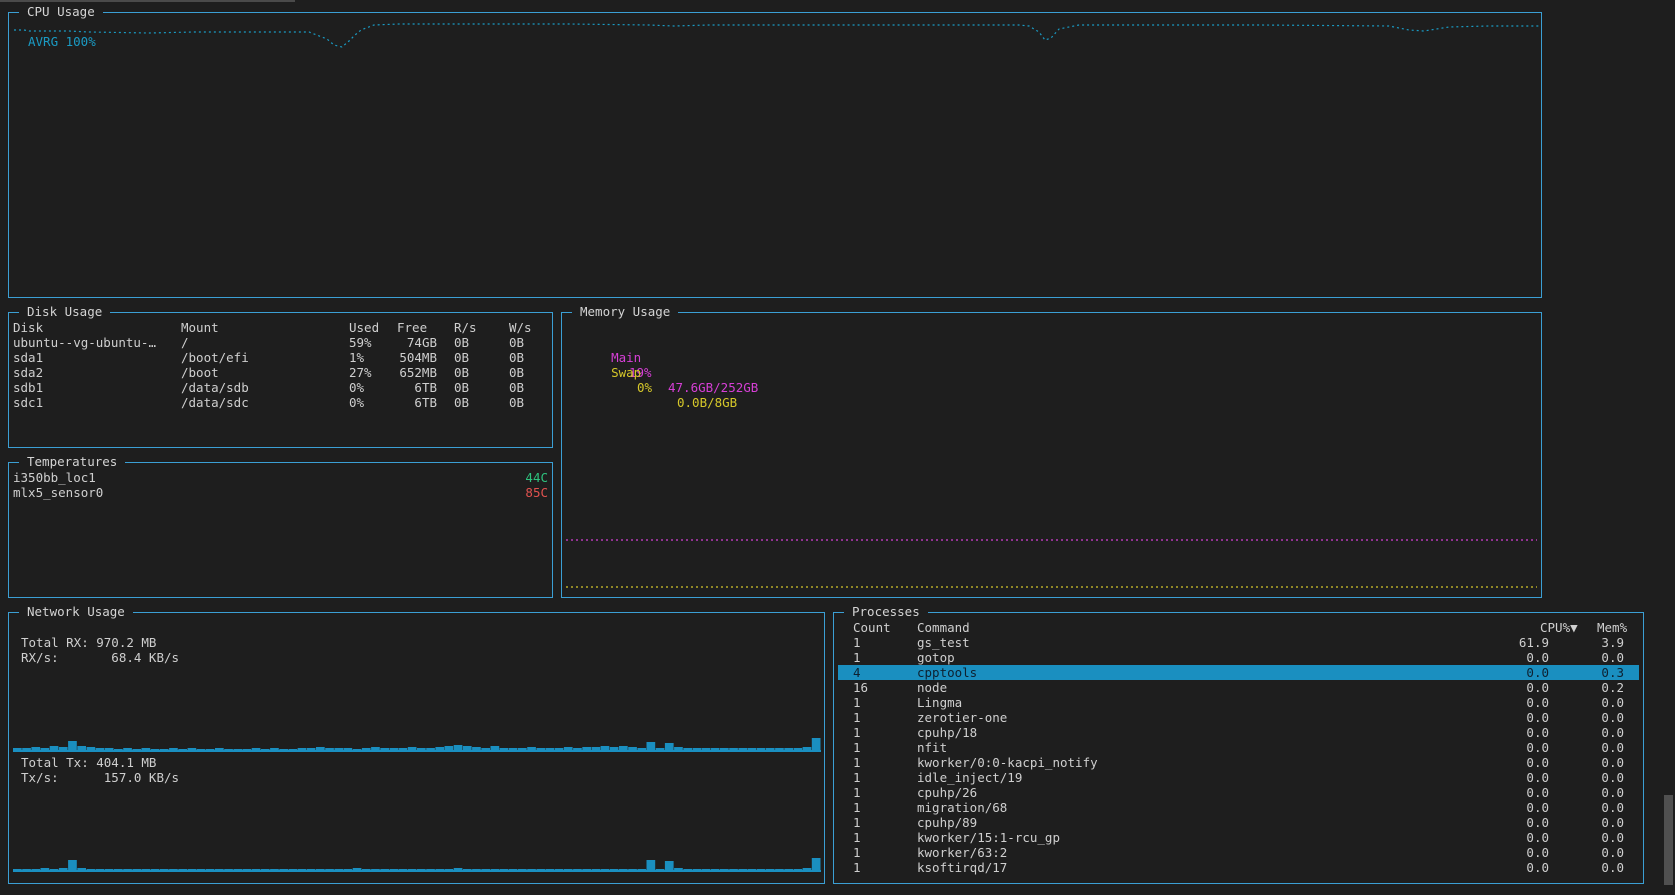  I want to click on process-command: gotop, so click(936, 657).